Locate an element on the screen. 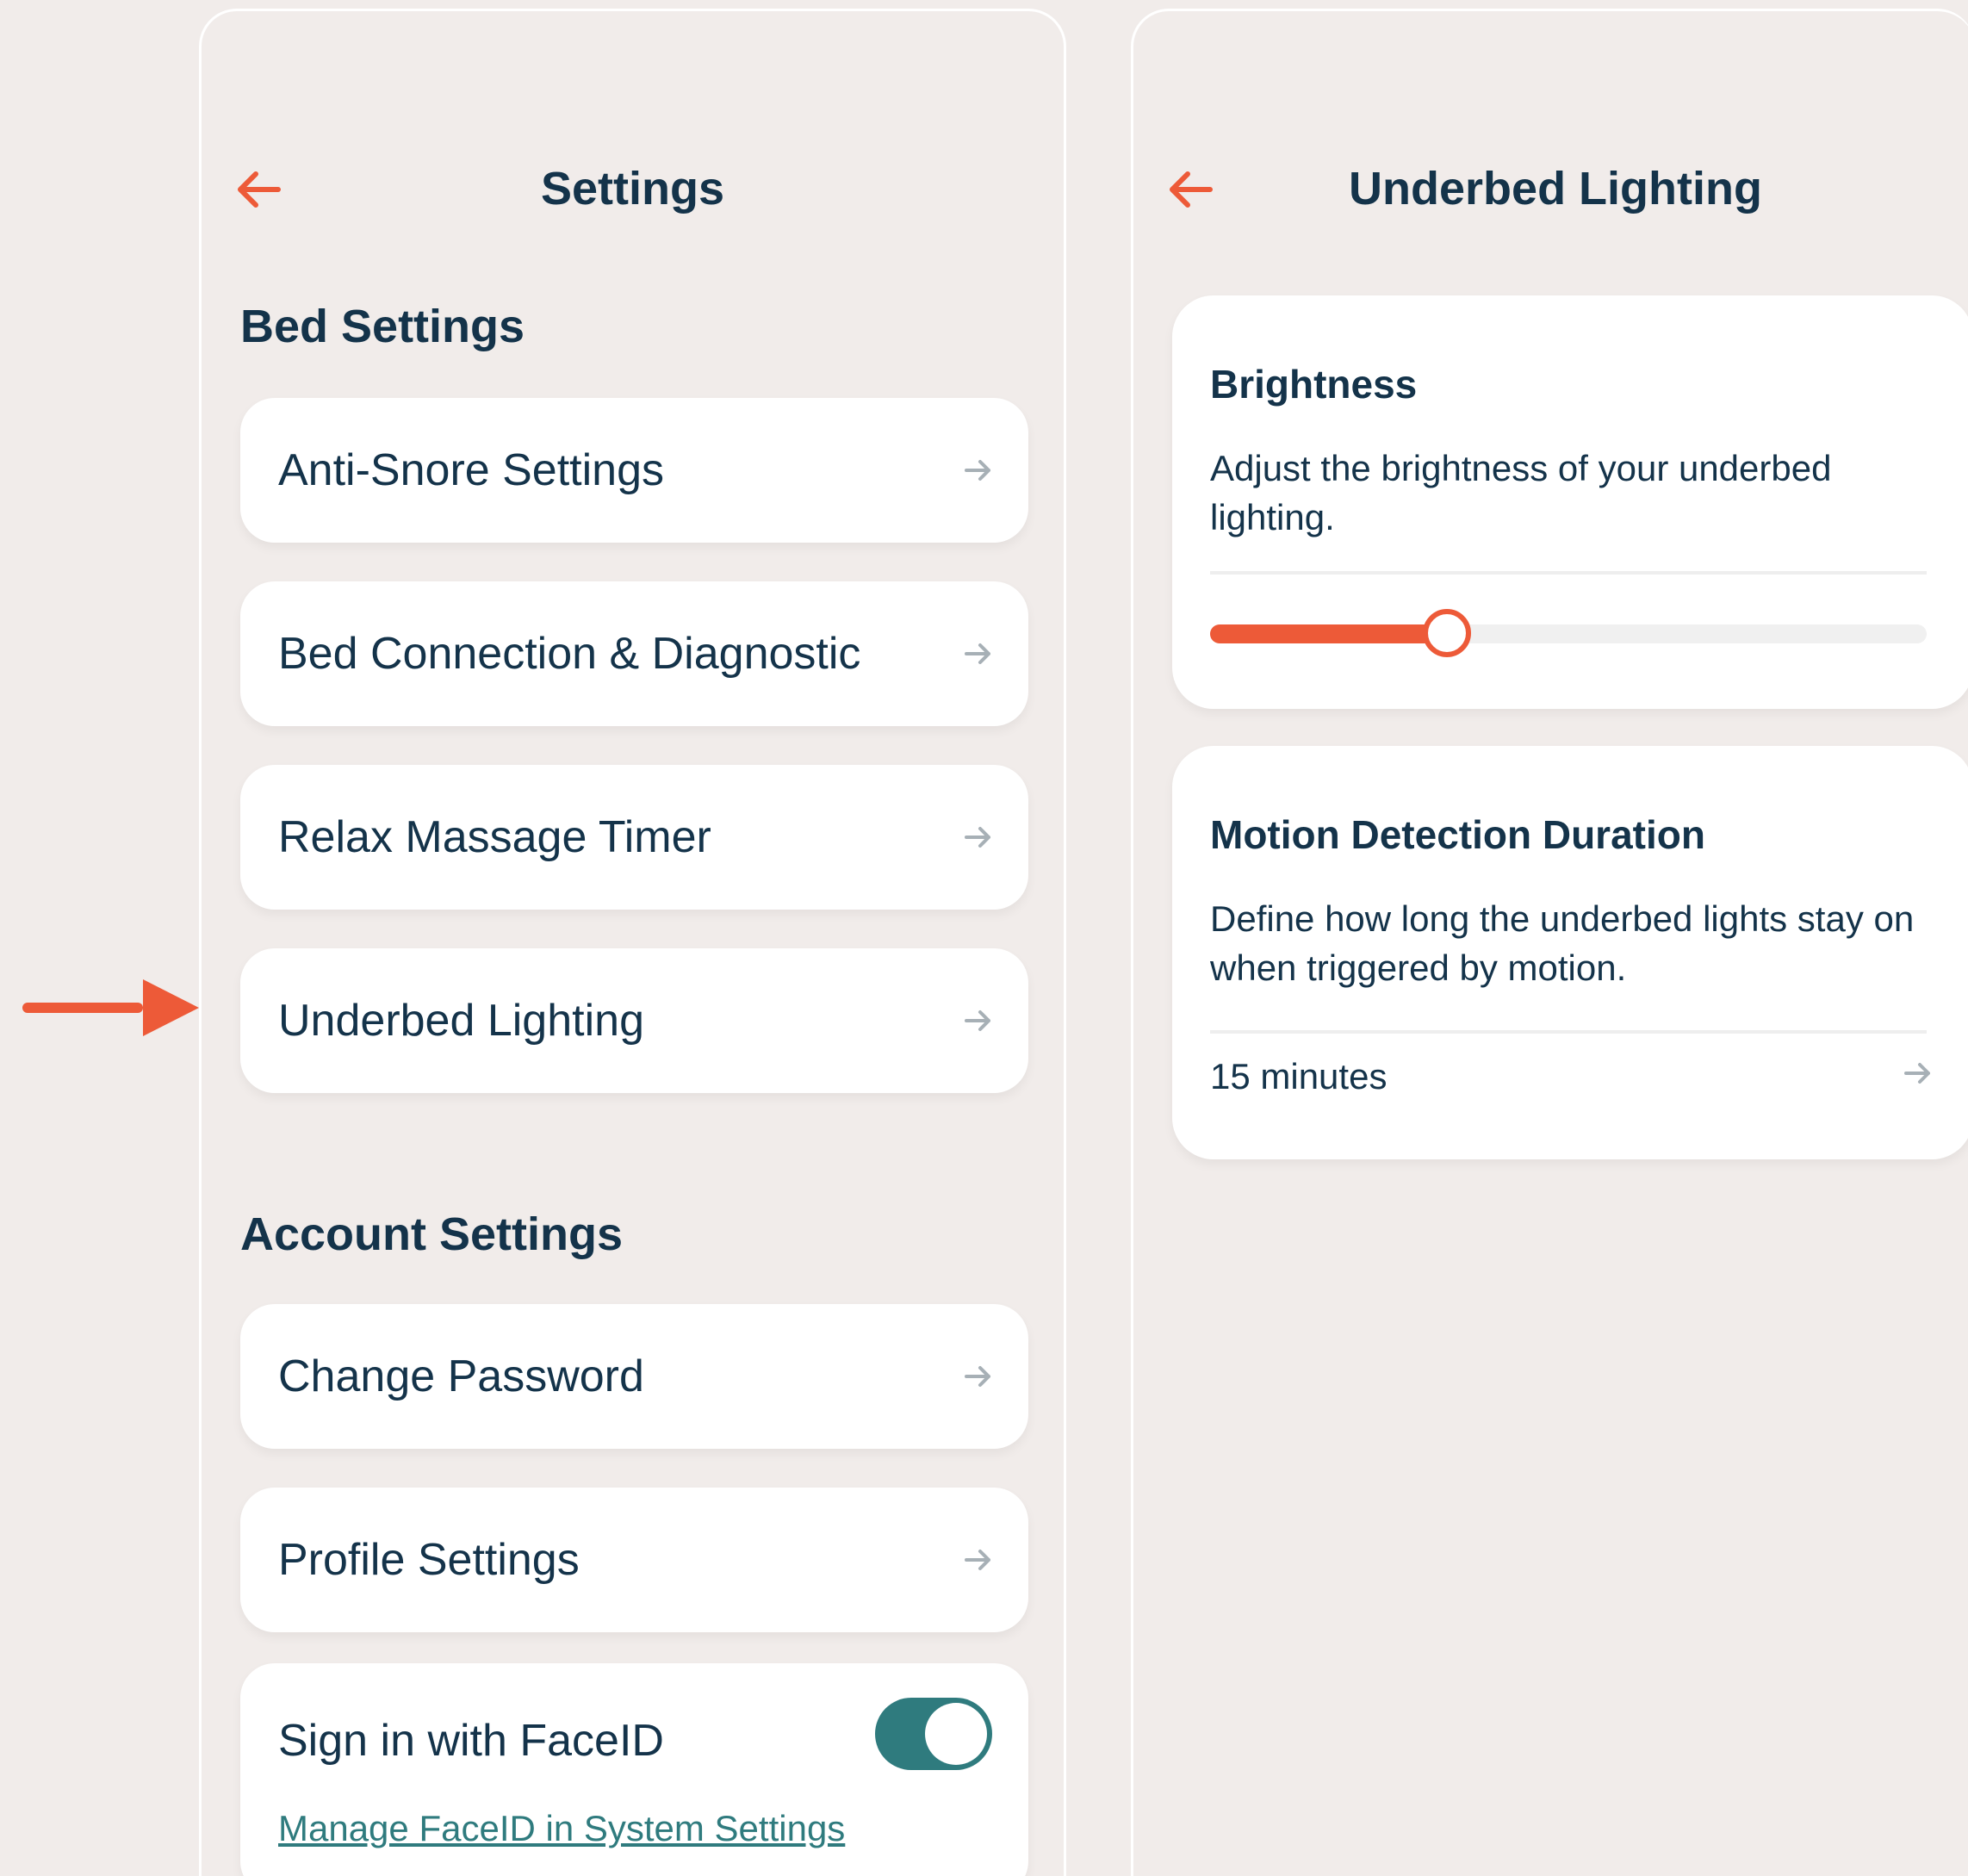 The width and height of the screenshot is (1968, 1876). page-title: Underbed Lighting is located at coordinates (1555, 188).